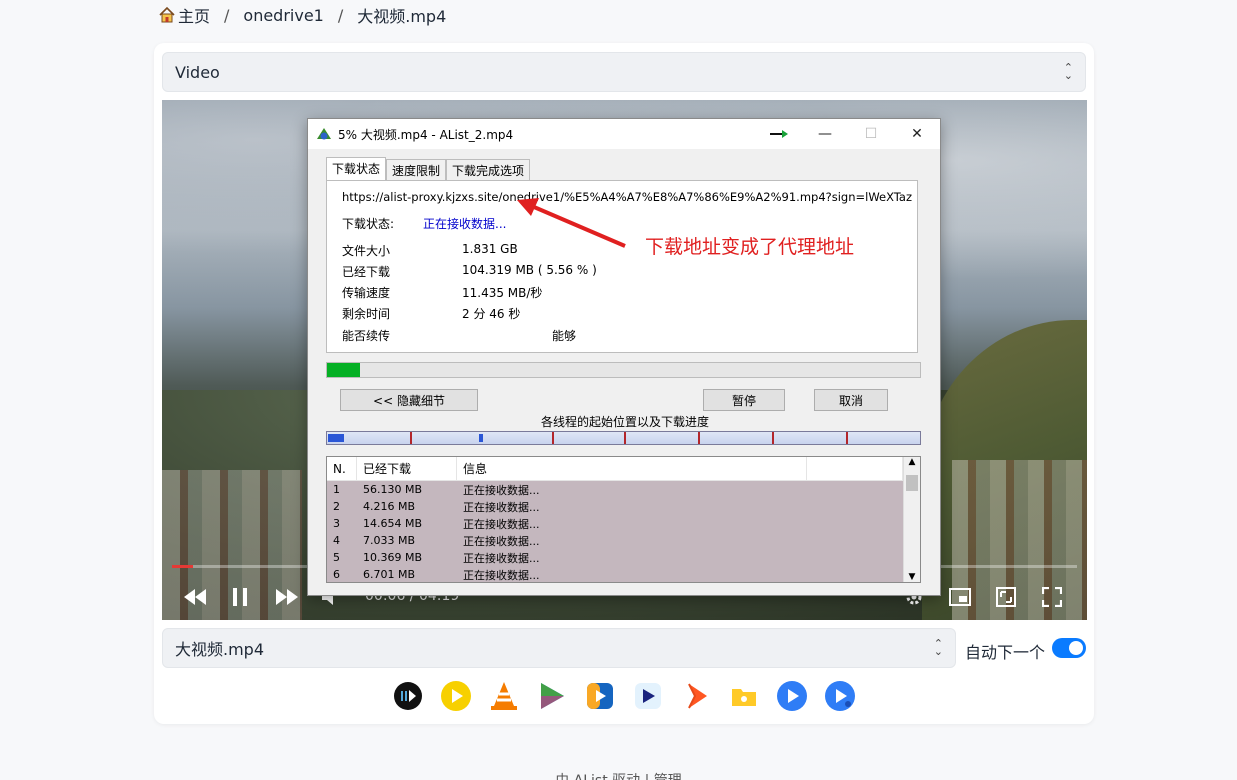 The height and width of the screenshot is (780, 1237). I want to click on infuse-icon, so click(696, 696).